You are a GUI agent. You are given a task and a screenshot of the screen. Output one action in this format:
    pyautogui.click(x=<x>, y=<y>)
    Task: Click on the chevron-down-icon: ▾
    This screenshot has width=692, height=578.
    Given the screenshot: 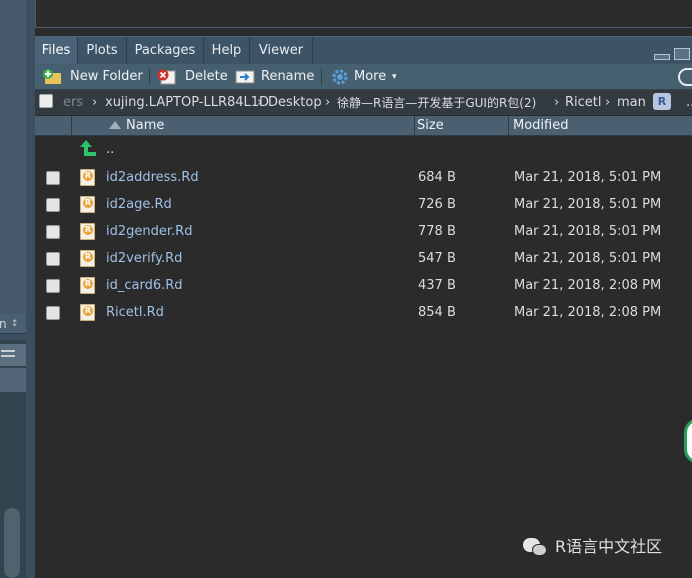 What is the action you would take?
    pyautogui.click(x=394, y=77)
    